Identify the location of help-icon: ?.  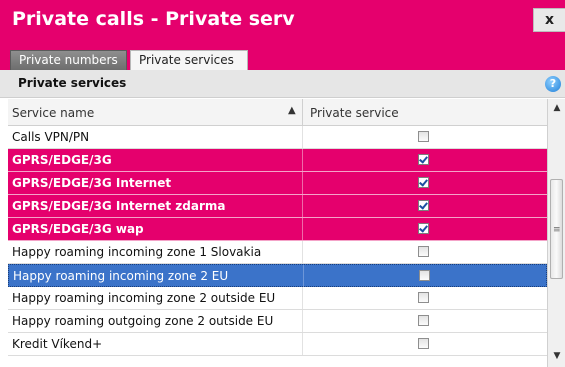
(553, 84).